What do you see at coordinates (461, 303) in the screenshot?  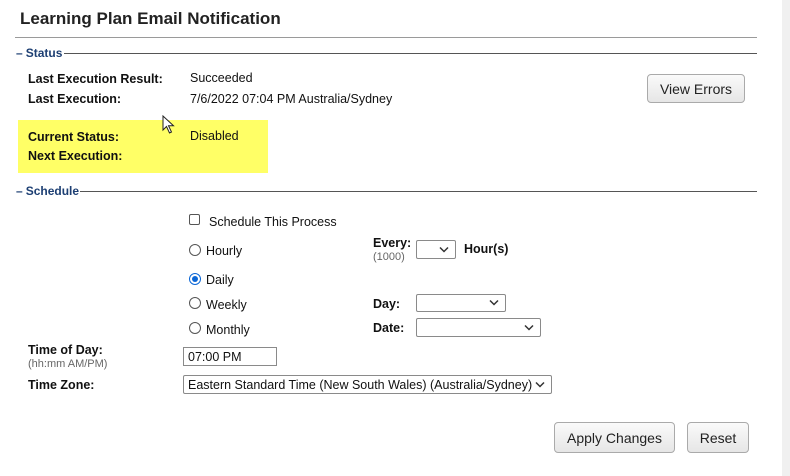 I see `day-select` at bounding box center [461, 303].